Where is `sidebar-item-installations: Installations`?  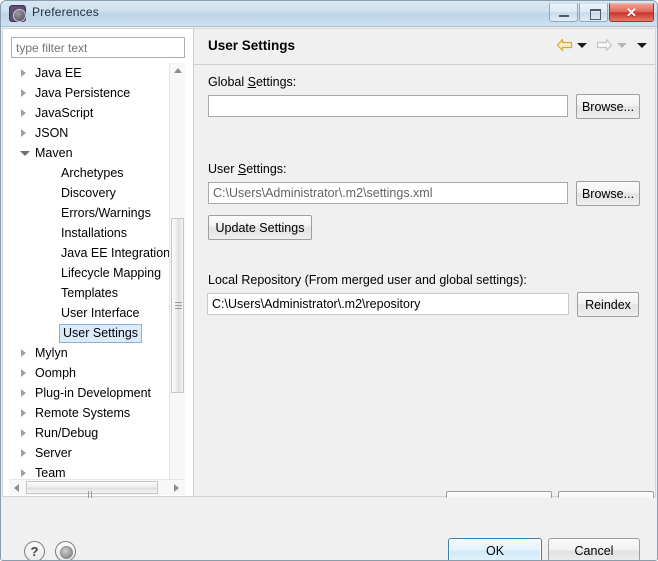
sidebar-item-installations: Installations is located at coordinates (97, 233).